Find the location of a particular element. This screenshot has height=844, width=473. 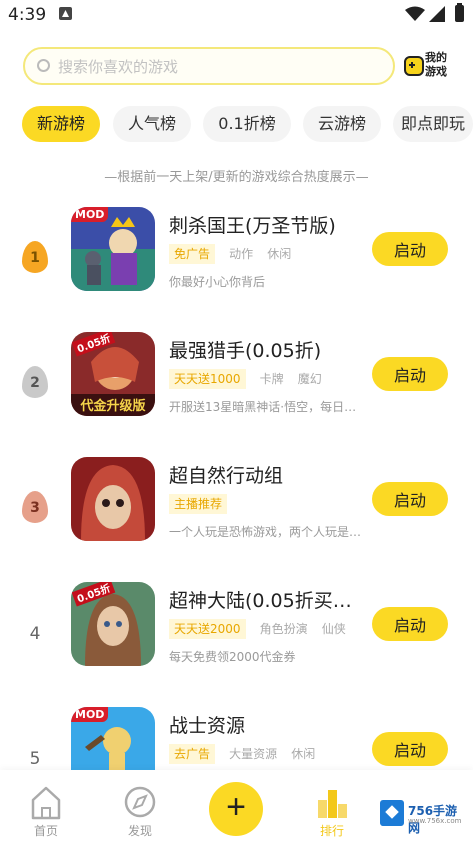

list-item: 5 MOD 战士资源 去广告 大量资源 休闲 启动 is located at coordinates (236, 738).